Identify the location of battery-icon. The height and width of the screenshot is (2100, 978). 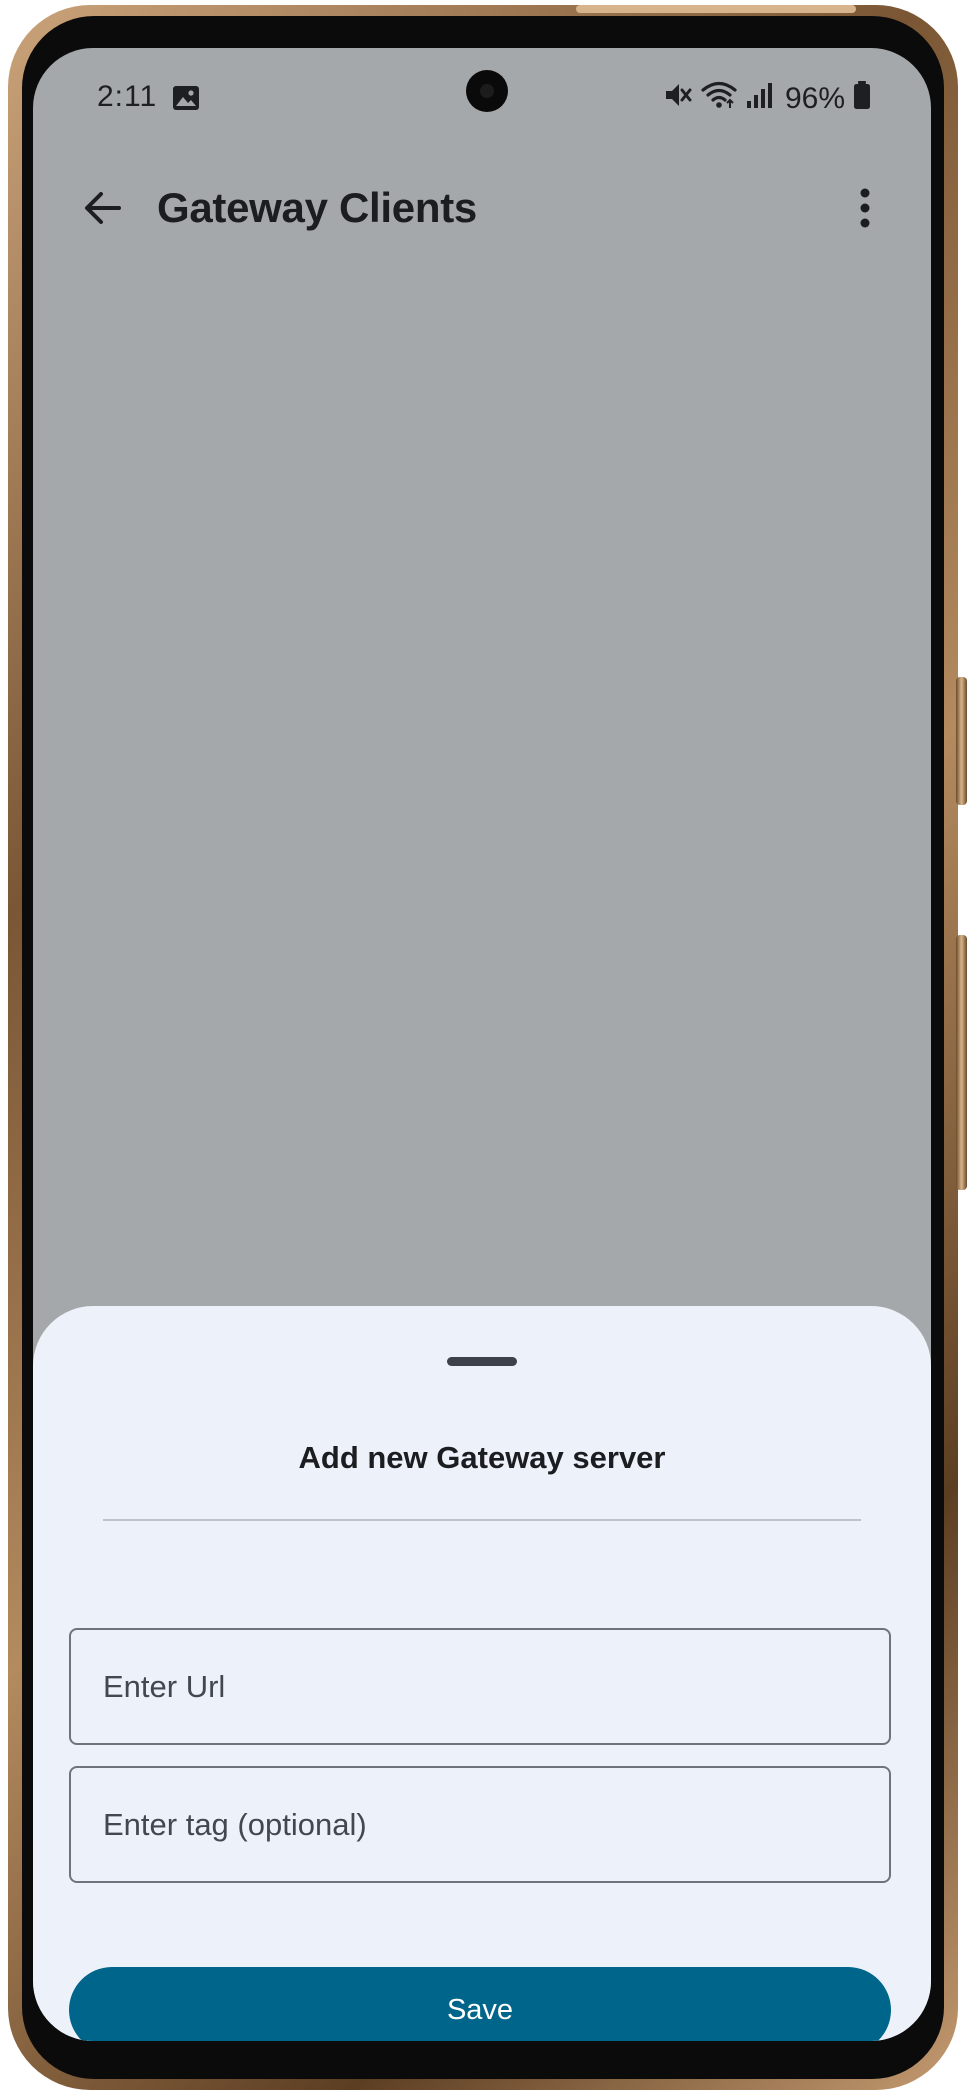
(862, 99).